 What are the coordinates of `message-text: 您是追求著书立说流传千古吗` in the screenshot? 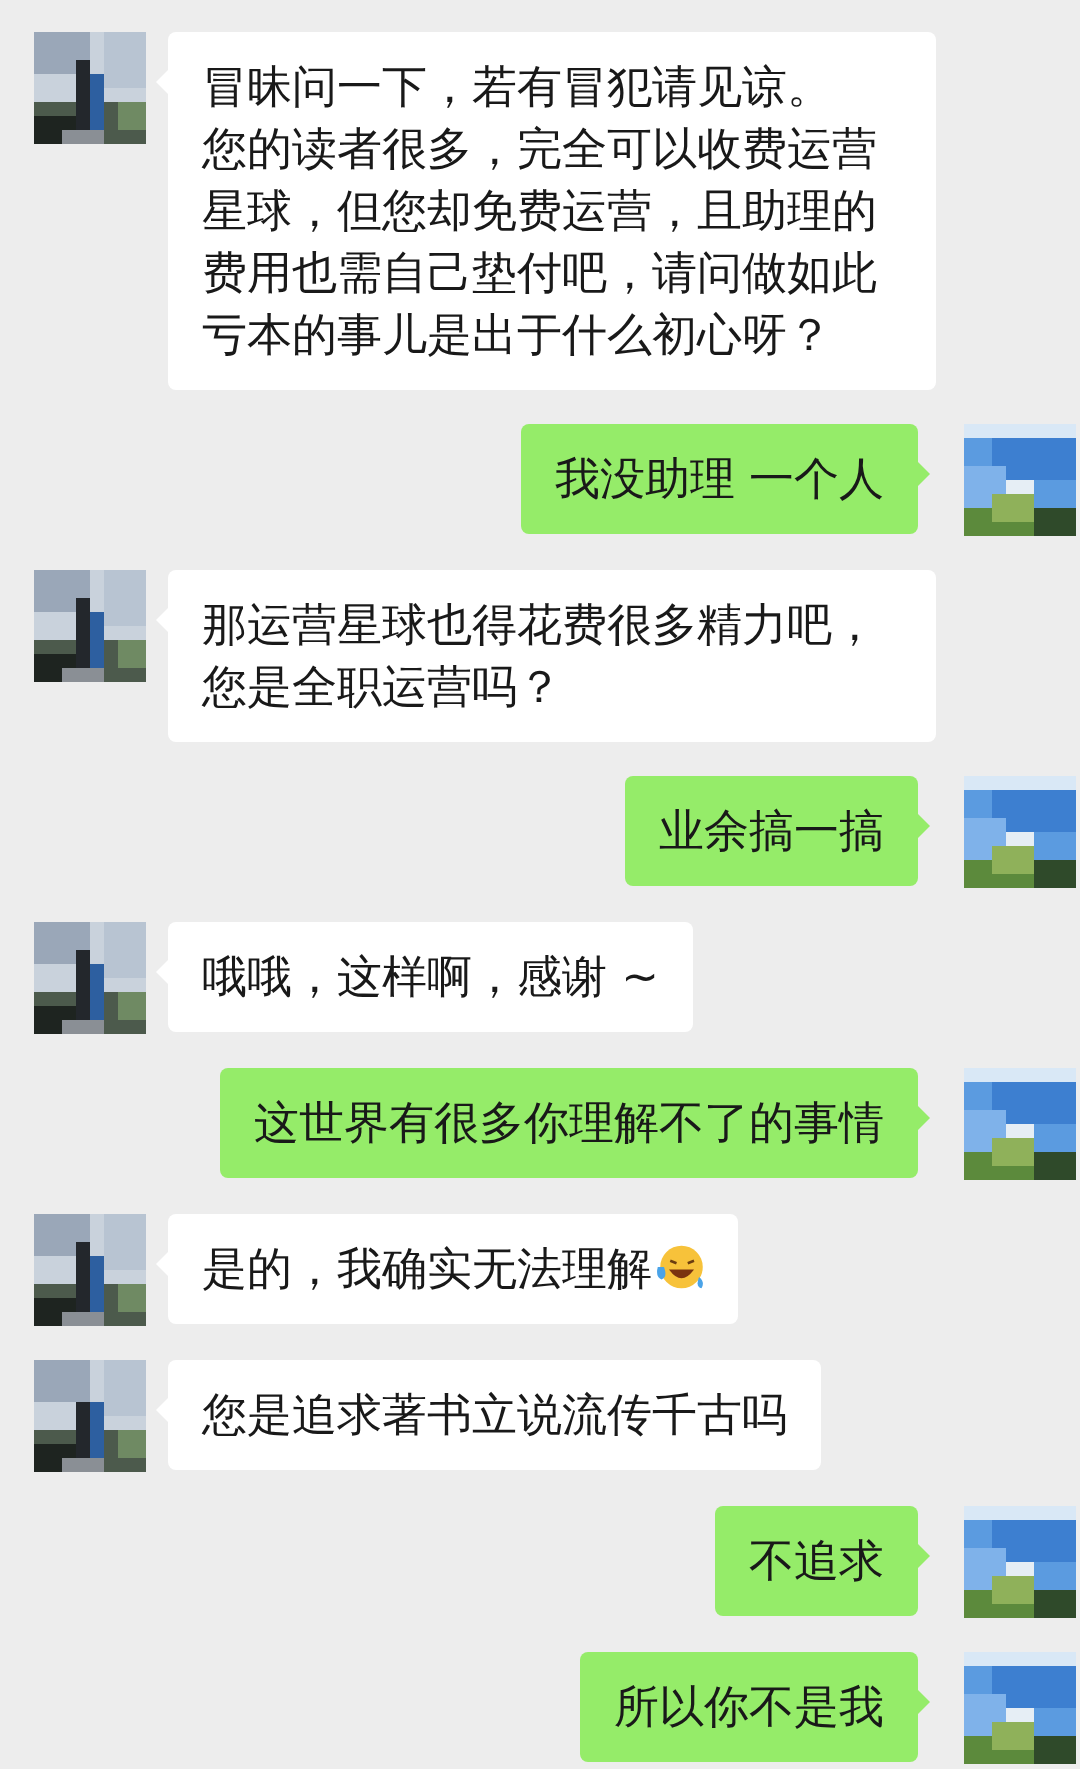 It's located at (494, 1414).